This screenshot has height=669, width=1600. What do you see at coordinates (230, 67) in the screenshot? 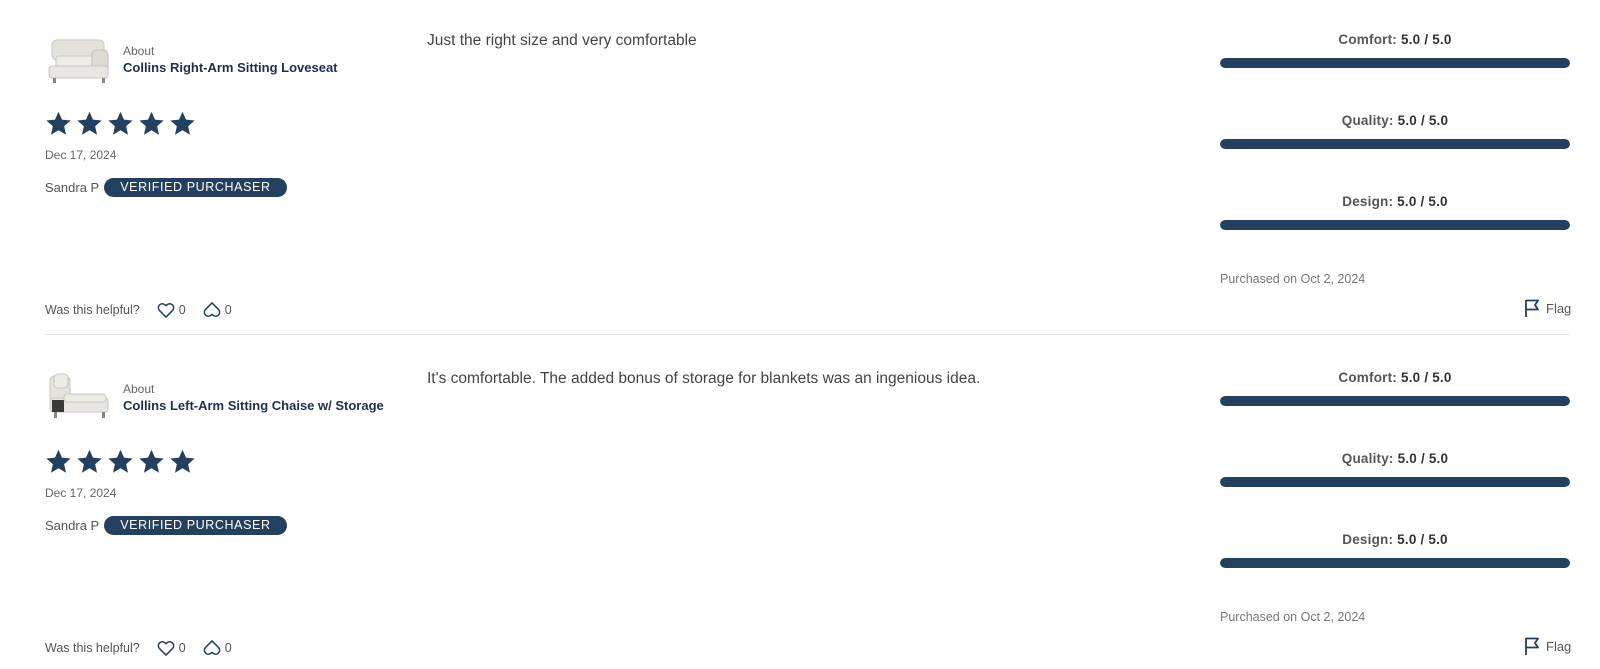
I see `product-link: Collins Right-Arm Sitting Loveseat` at bounding box center [230, 67].